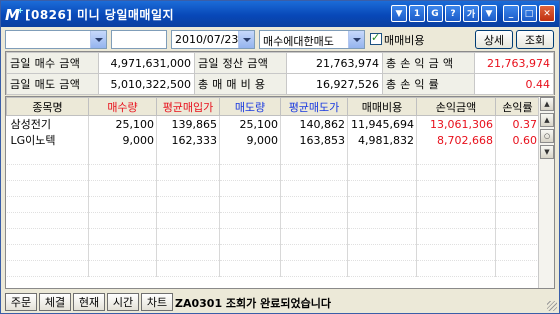  I want to click on date-picker: 2010/07/23, so click(213, 39).